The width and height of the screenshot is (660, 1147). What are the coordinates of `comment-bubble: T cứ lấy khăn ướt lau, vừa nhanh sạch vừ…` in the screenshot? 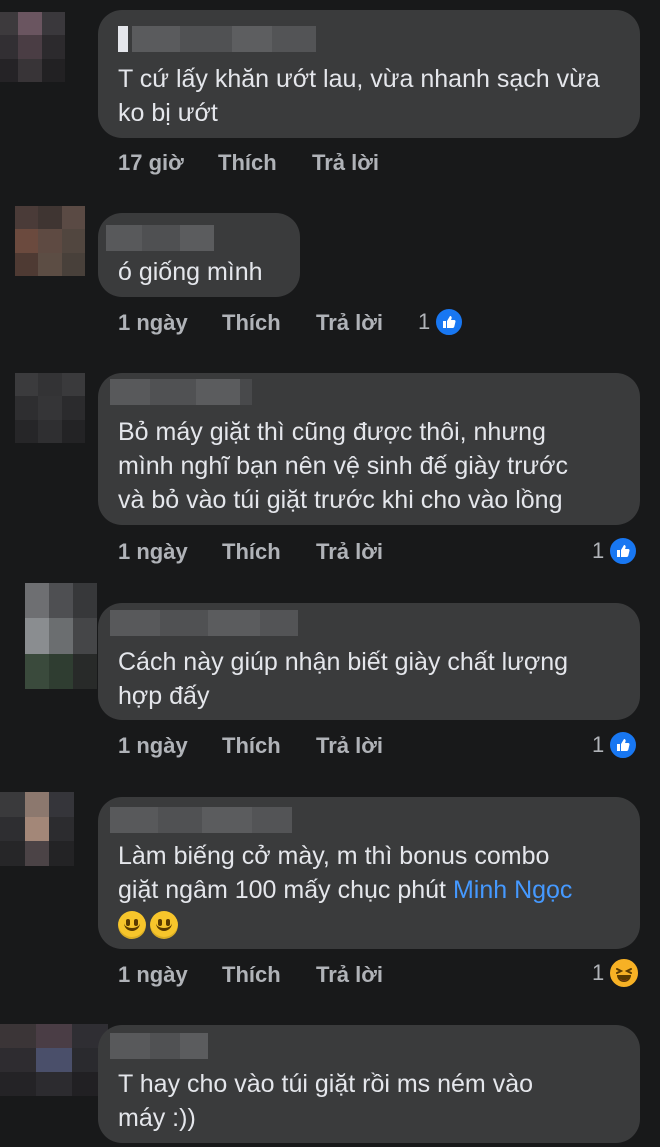 It's located at (369, 74).